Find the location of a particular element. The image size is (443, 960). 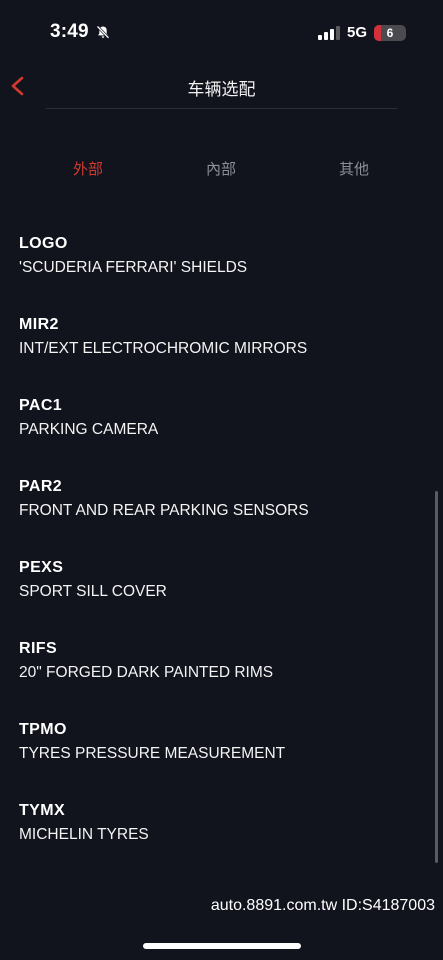

battery-icon: 6 is located at coordinates (390, 33).